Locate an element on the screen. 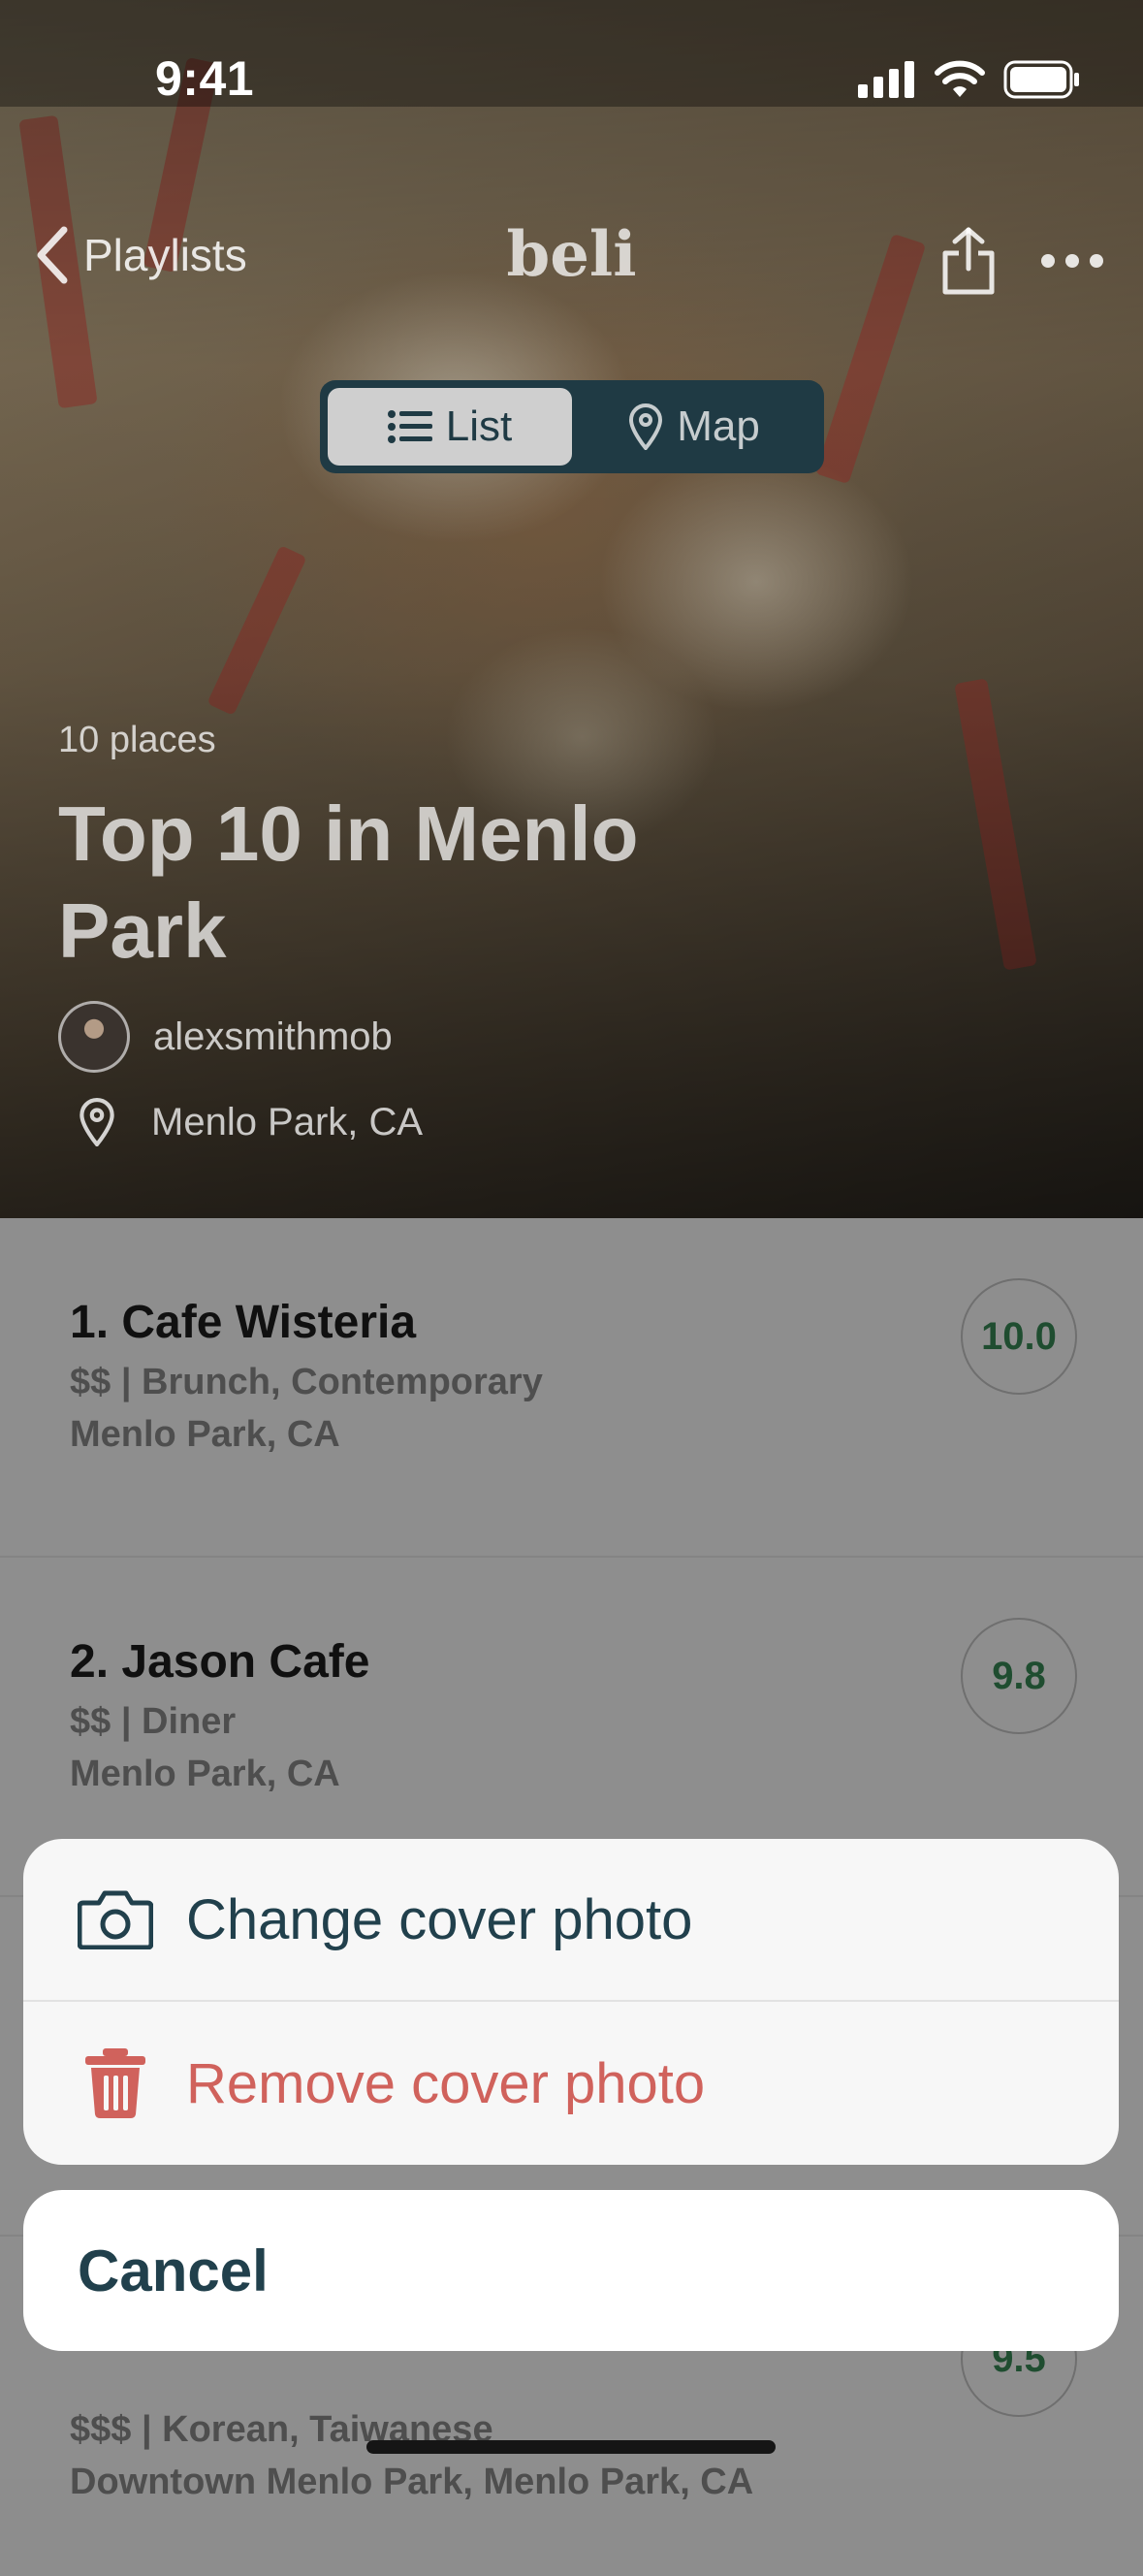  share-icon is located at coordinates (968, 261).